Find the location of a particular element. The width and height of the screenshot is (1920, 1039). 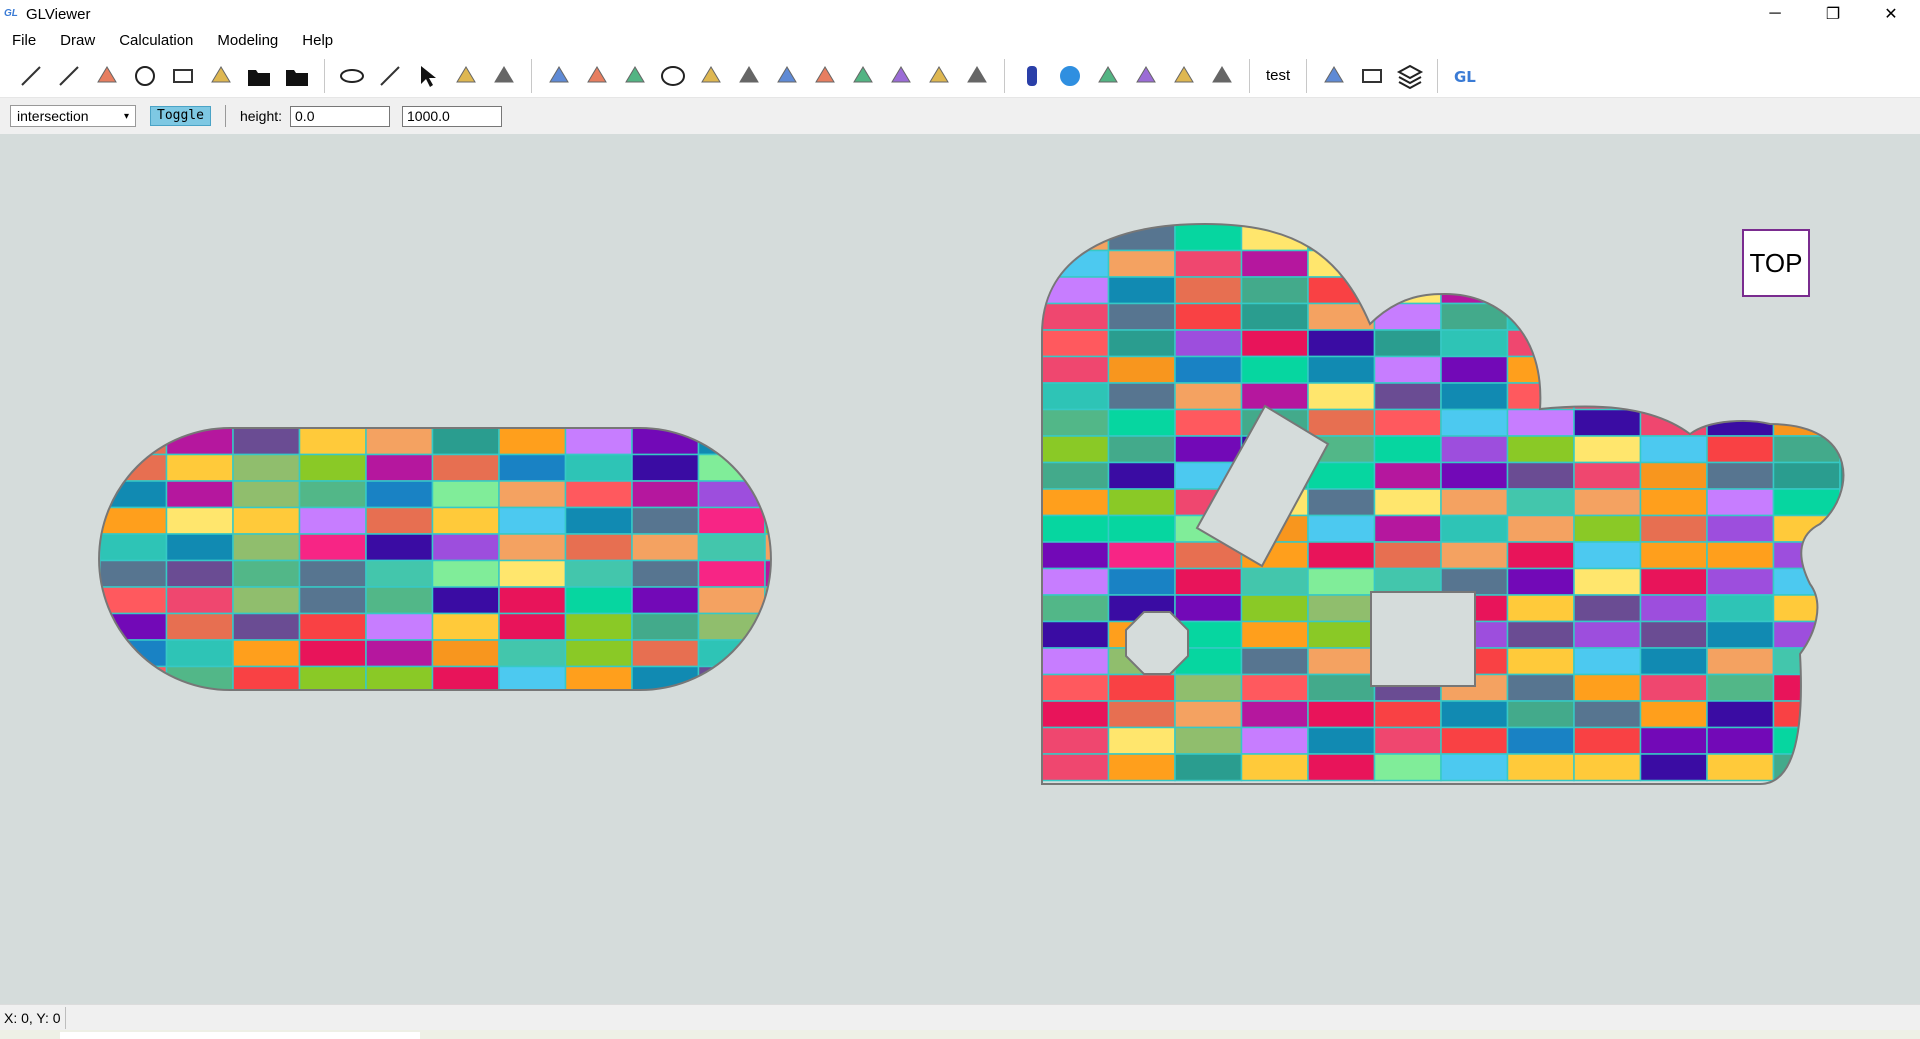

height-min-input is located at coordinates (340, 116).